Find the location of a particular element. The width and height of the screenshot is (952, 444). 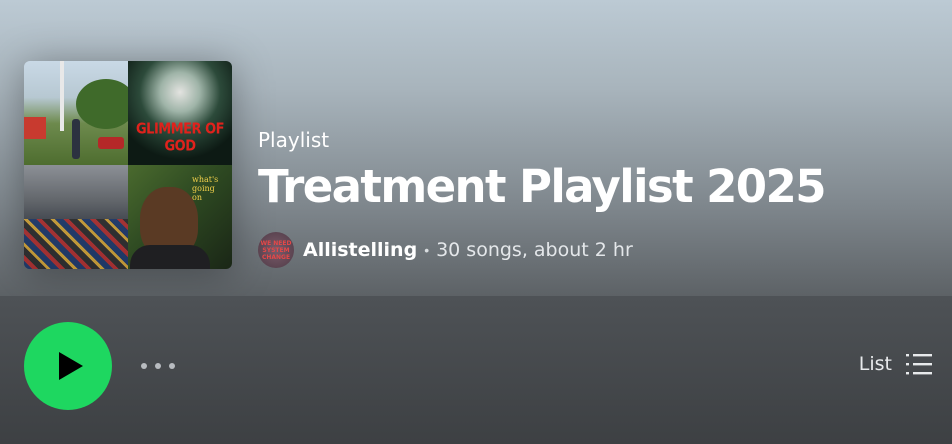

avatar-text: WE NEED SYSTEM CHANGE is located at coordinates (276, 250).